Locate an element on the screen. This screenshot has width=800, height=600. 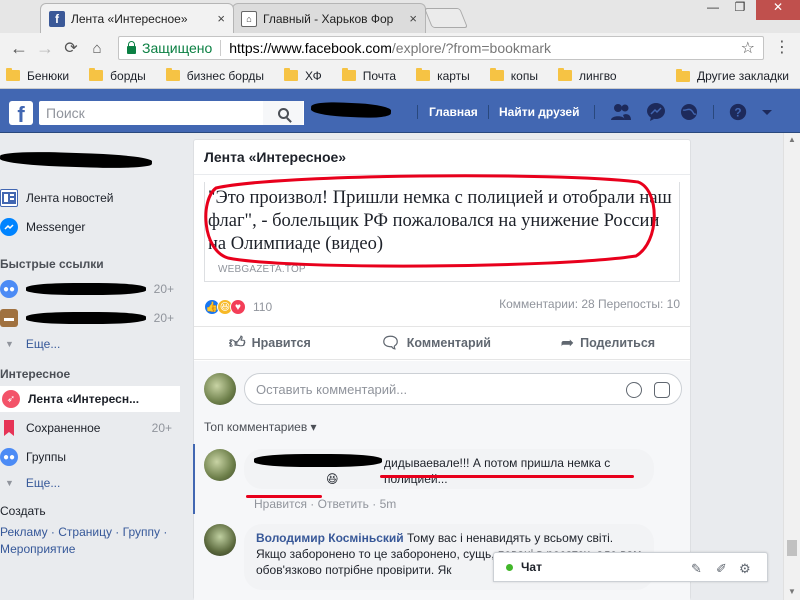
tab-forum: ⌂ Главный - Харьков Фор × is located at coordinates (329, 18).